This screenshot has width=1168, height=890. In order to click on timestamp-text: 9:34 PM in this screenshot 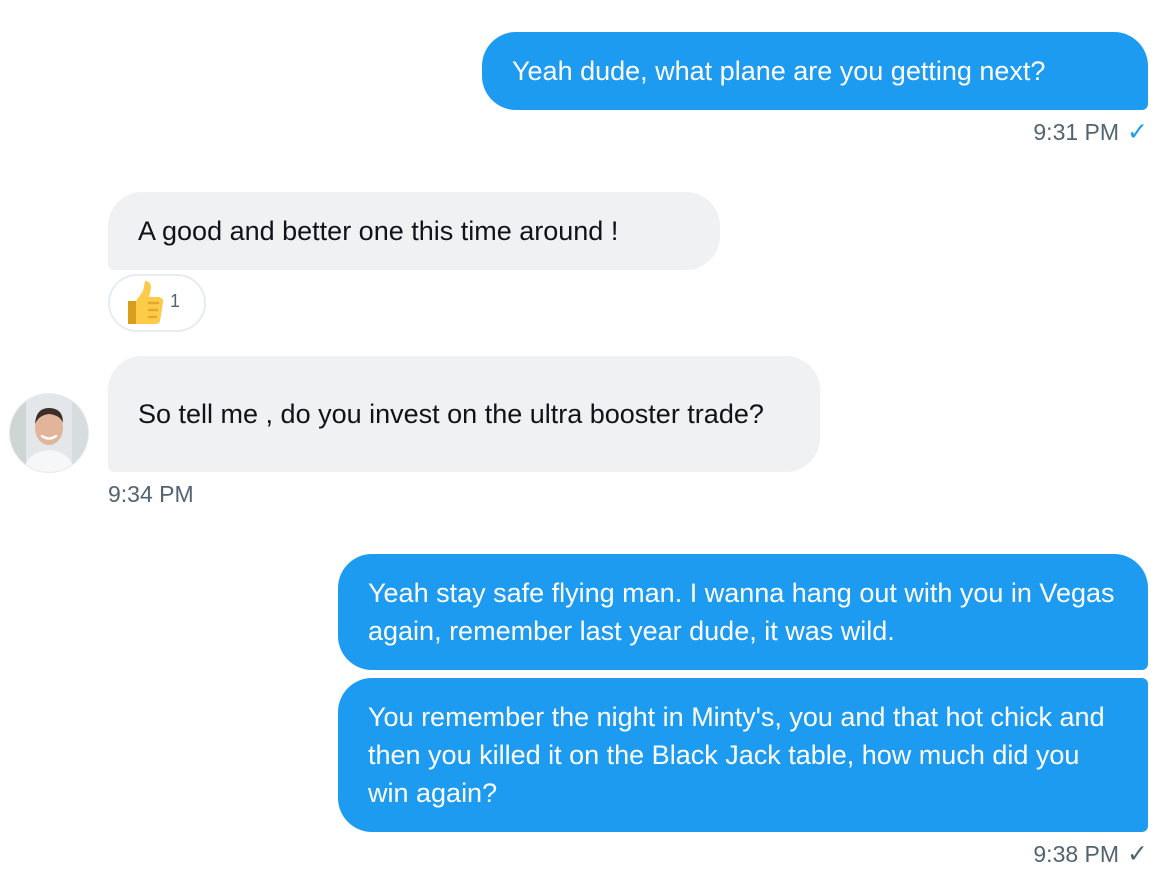, I will do `click(151, 494)`.